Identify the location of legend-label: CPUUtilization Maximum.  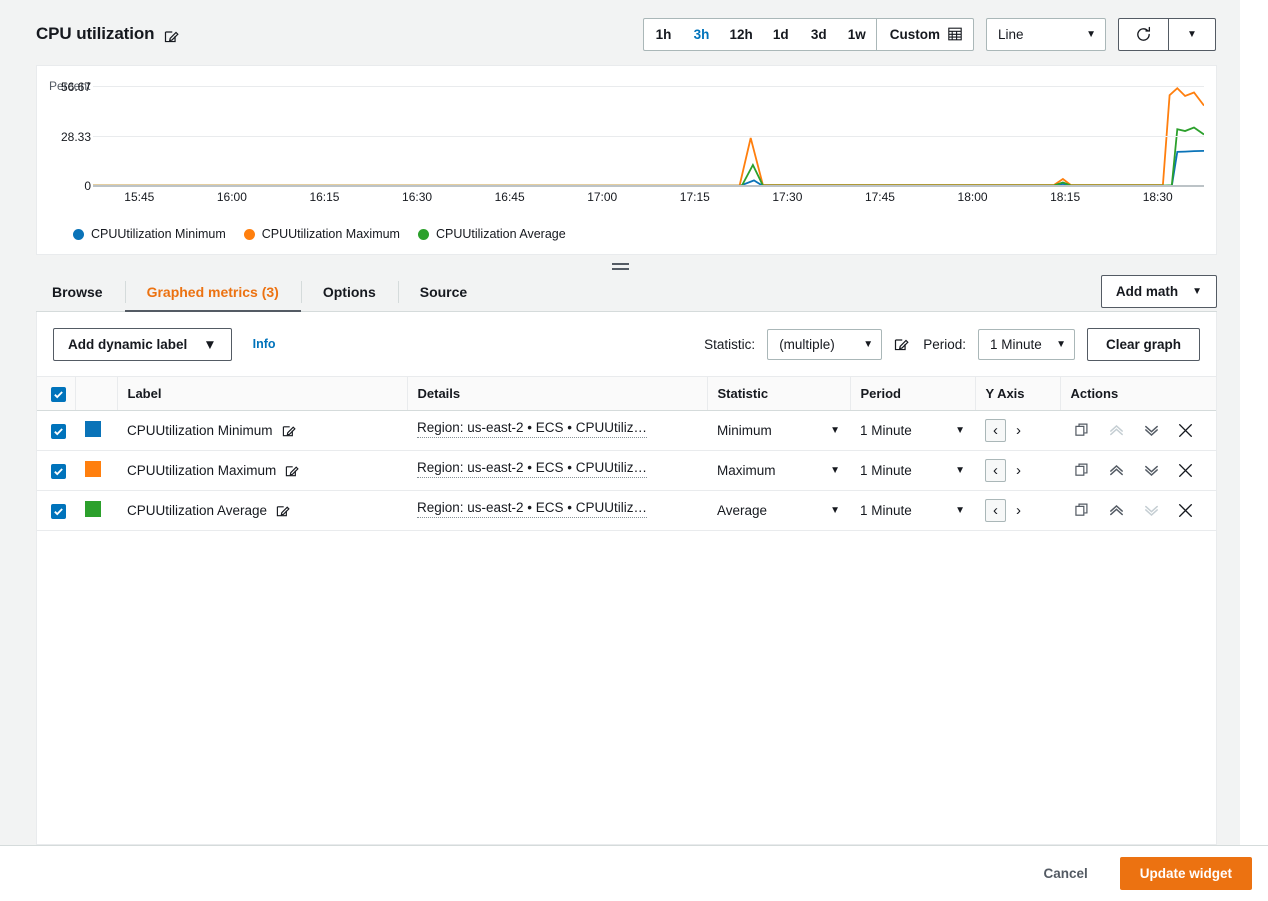
(330, 234).